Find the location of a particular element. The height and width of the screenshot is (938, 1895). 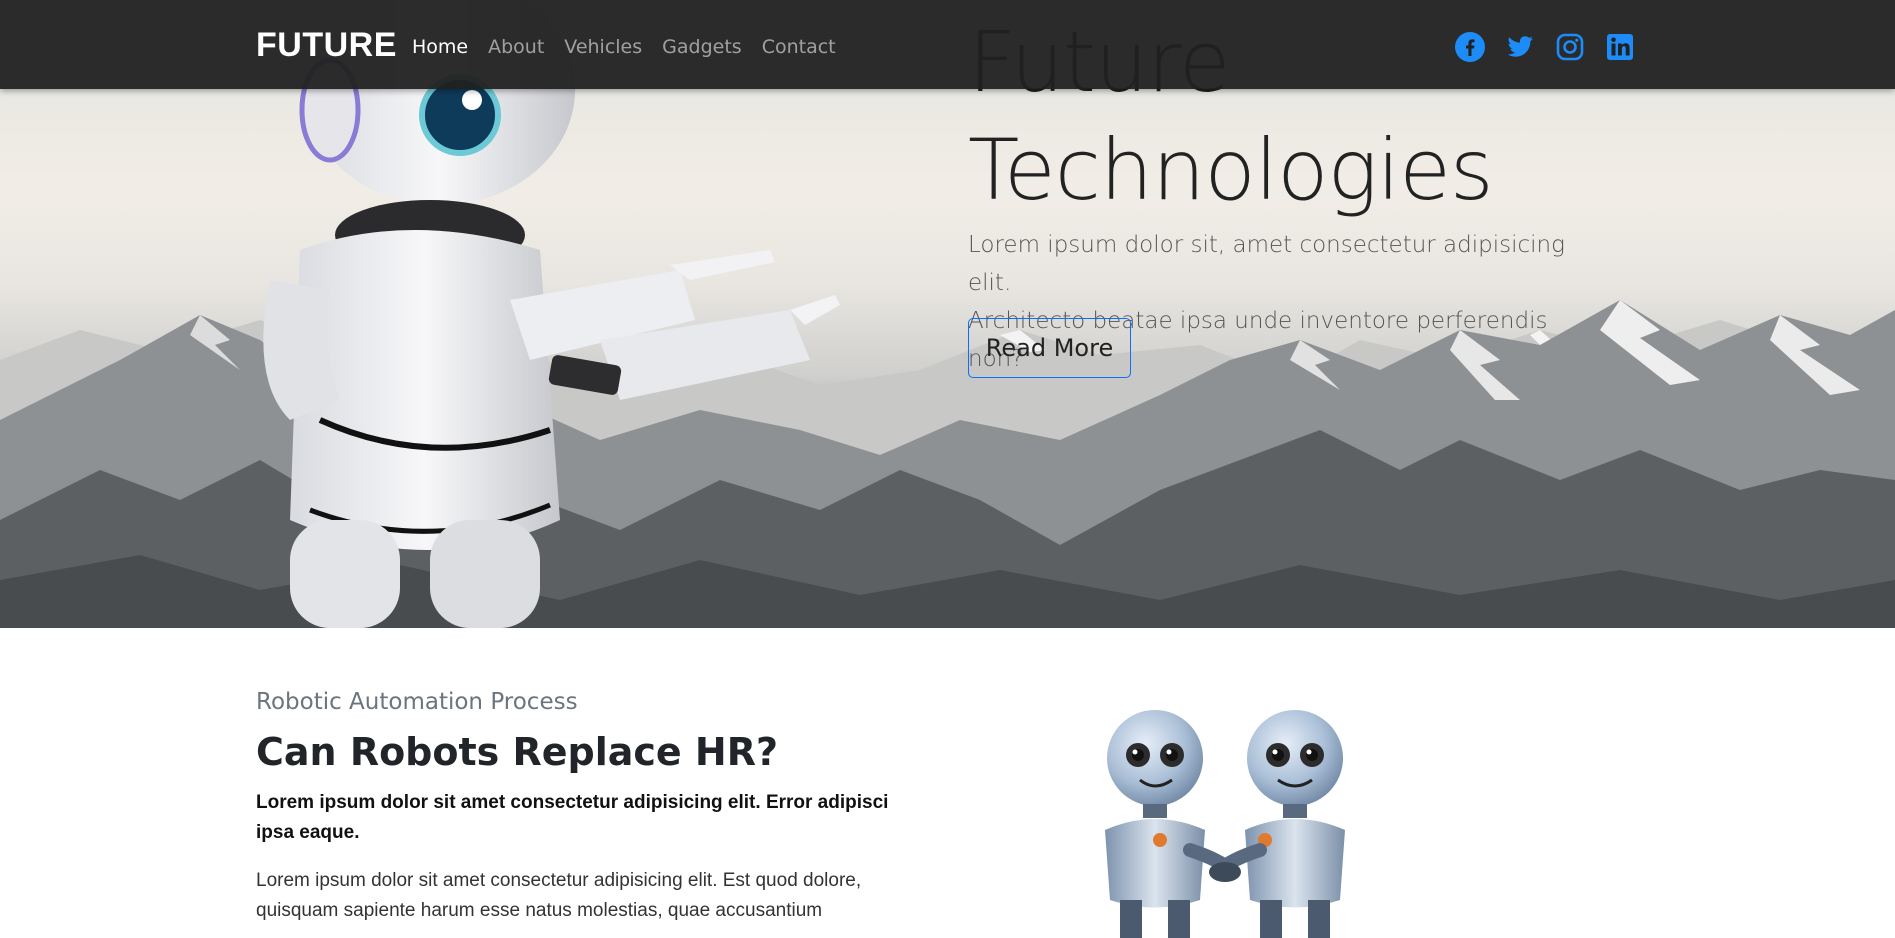

section-eyebrow: Robotic Automation Process is located at coordinates (417, 702).